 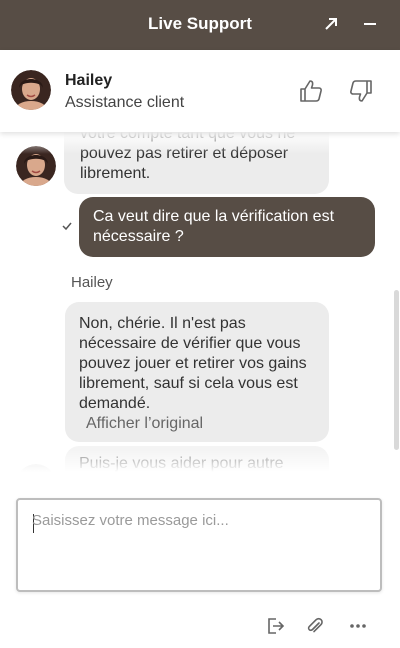 What do you see at coordinates (184, 153) in the screenshot?
I see `message-line: pouvez pas retirer et déposer` at bounding box center [184, 153].